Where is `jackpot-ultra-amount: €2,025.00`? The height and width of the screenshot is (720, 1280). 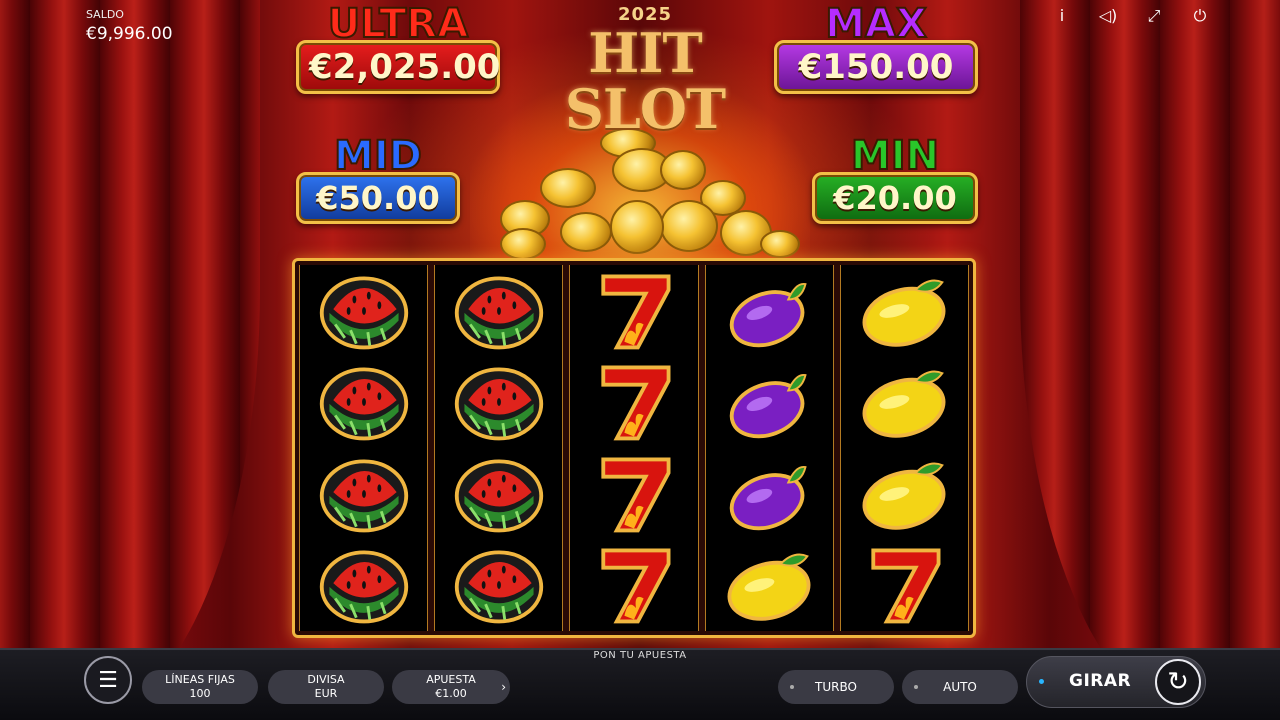
jackpot-ultra-amount: €2,025.00 is located at coordinates (398, 67).